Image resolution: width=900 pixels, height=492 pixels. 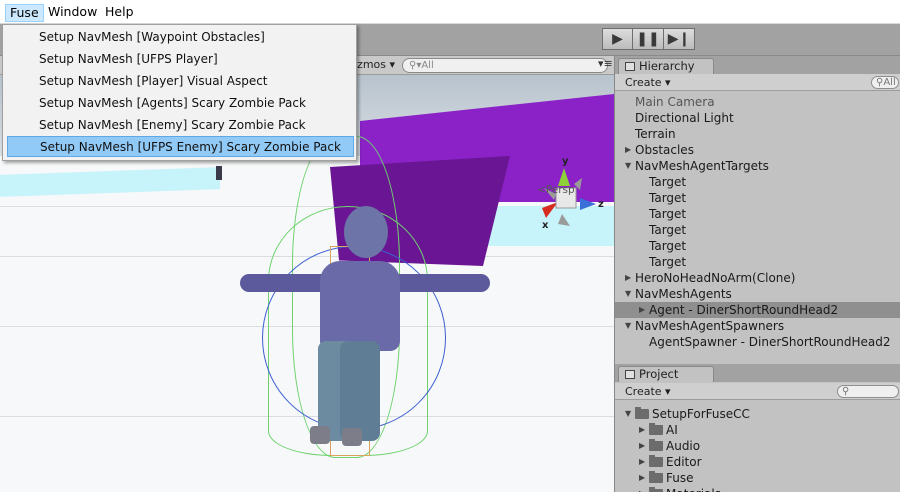 I want to click on tab-hierarchy: Hierarchy, so click(x=666, y=66).